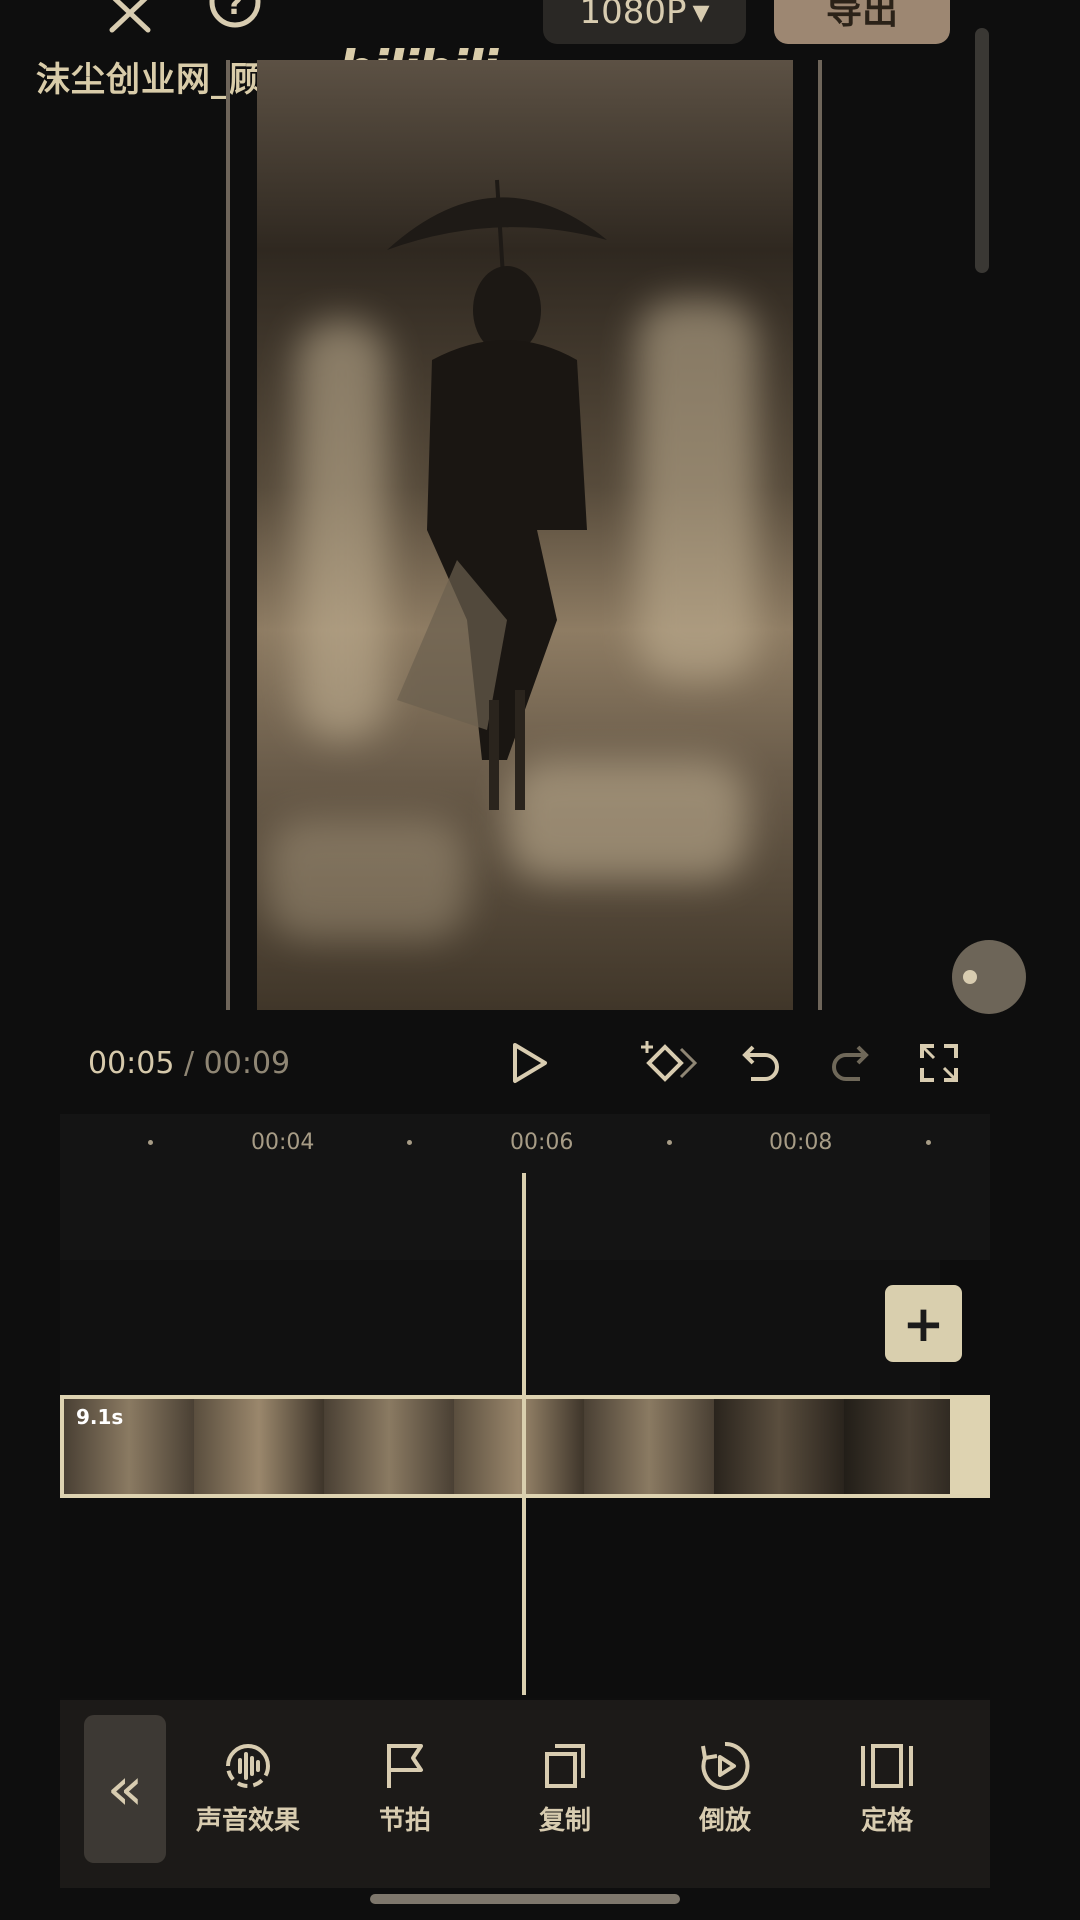 The image size is (1080, 1920). What do you see at coordinates (633, 16) in the screenshot?
I see `resolution-label: 1080P` at bounding box center [633, 16].